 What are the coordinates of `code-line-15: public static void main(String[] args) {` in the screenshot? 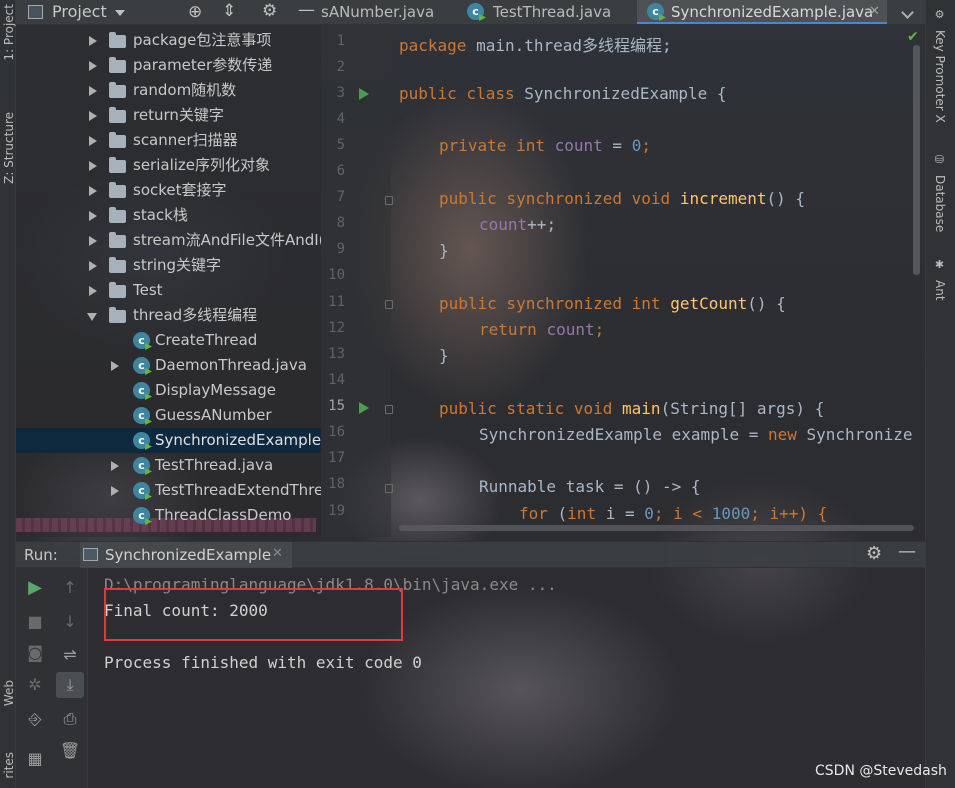 It's located at (631, 408).